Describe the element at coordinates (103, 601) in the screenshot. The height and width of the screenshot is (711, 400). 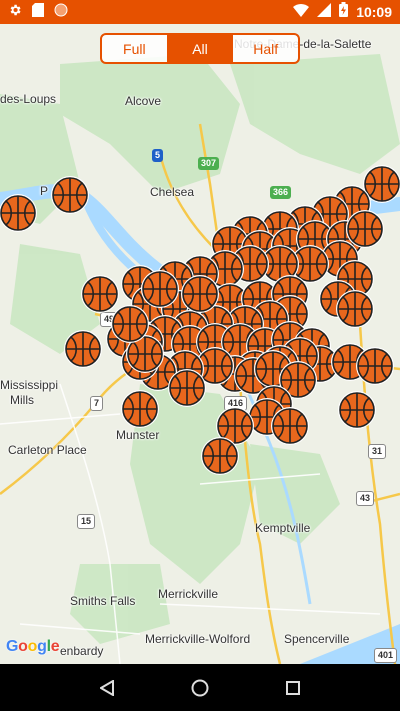
I see `map-label-smiths-falls: Smiths Falls` at that location.